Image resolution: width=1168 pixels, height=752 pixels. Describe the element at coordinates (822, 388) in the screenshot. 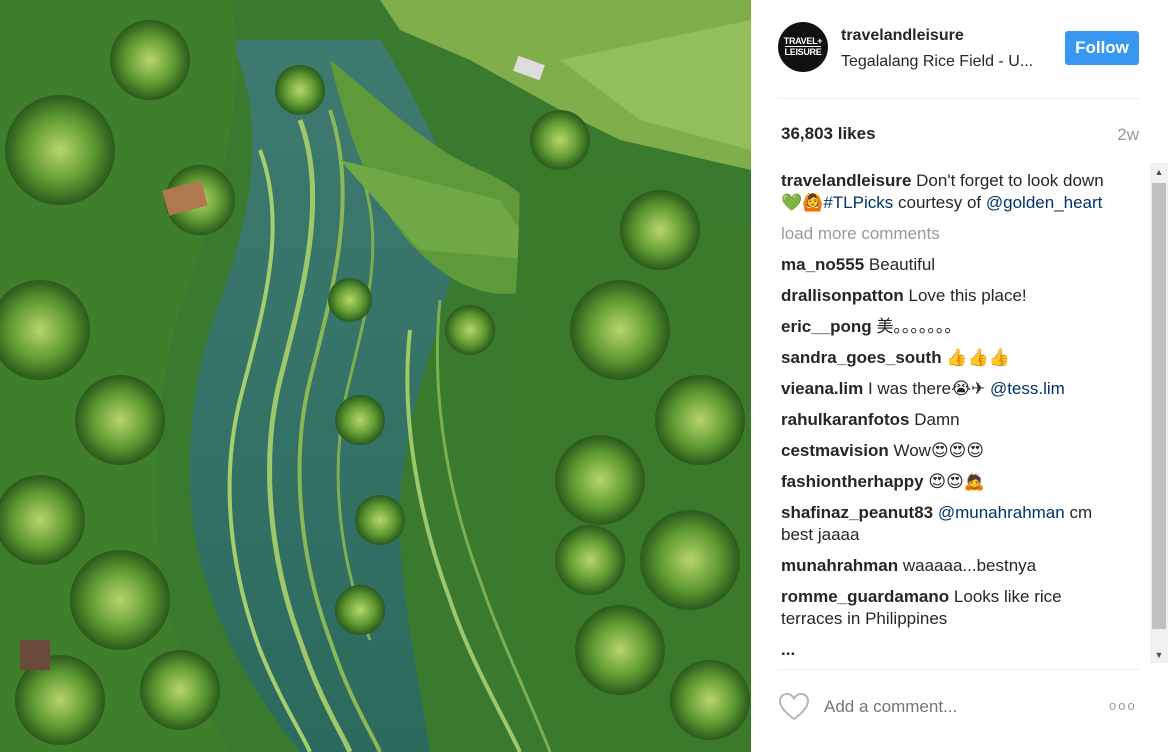

I see `comment-username: vieana.lim` at that location.